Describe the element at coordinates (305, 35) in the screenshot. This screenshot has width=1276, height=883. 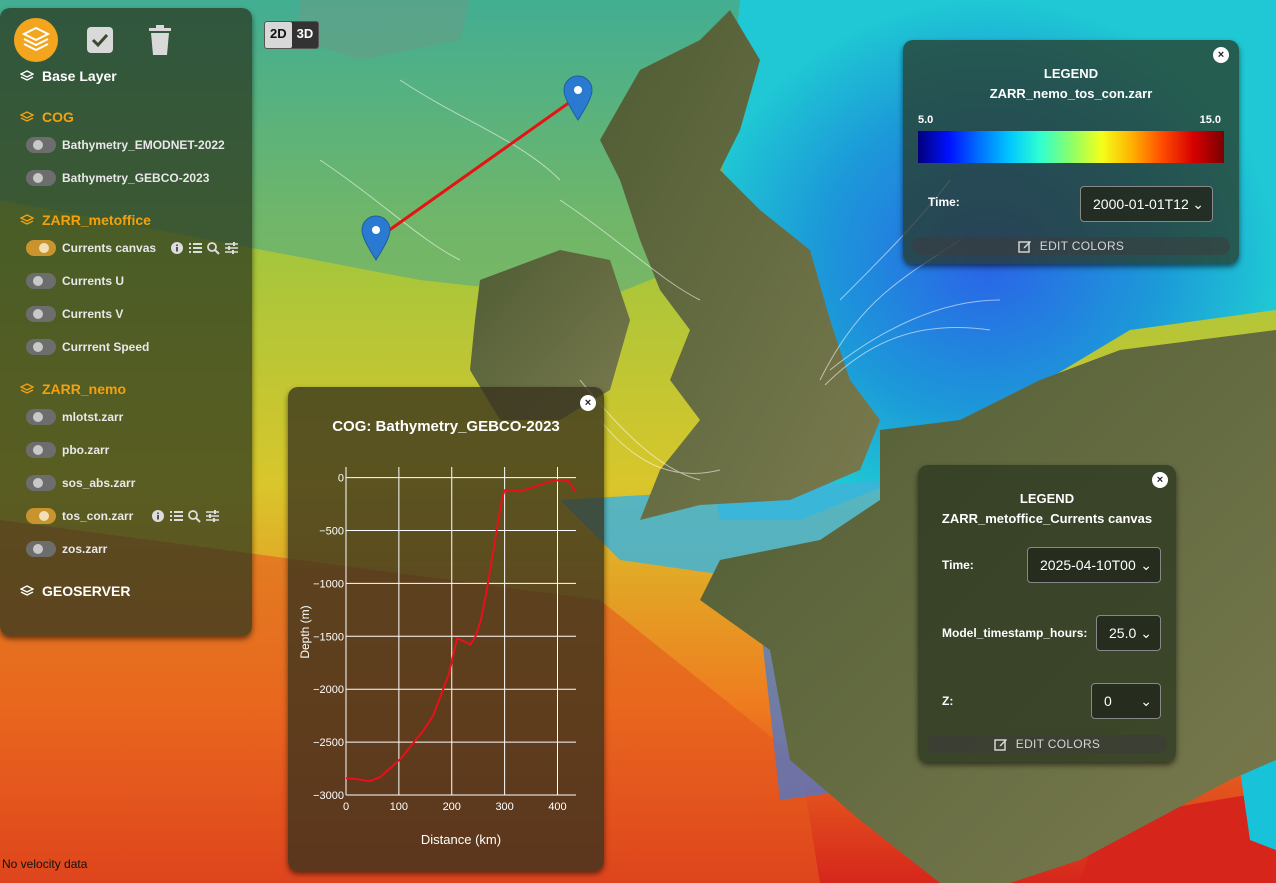
I see `view-3d-button: 3D` at that location.